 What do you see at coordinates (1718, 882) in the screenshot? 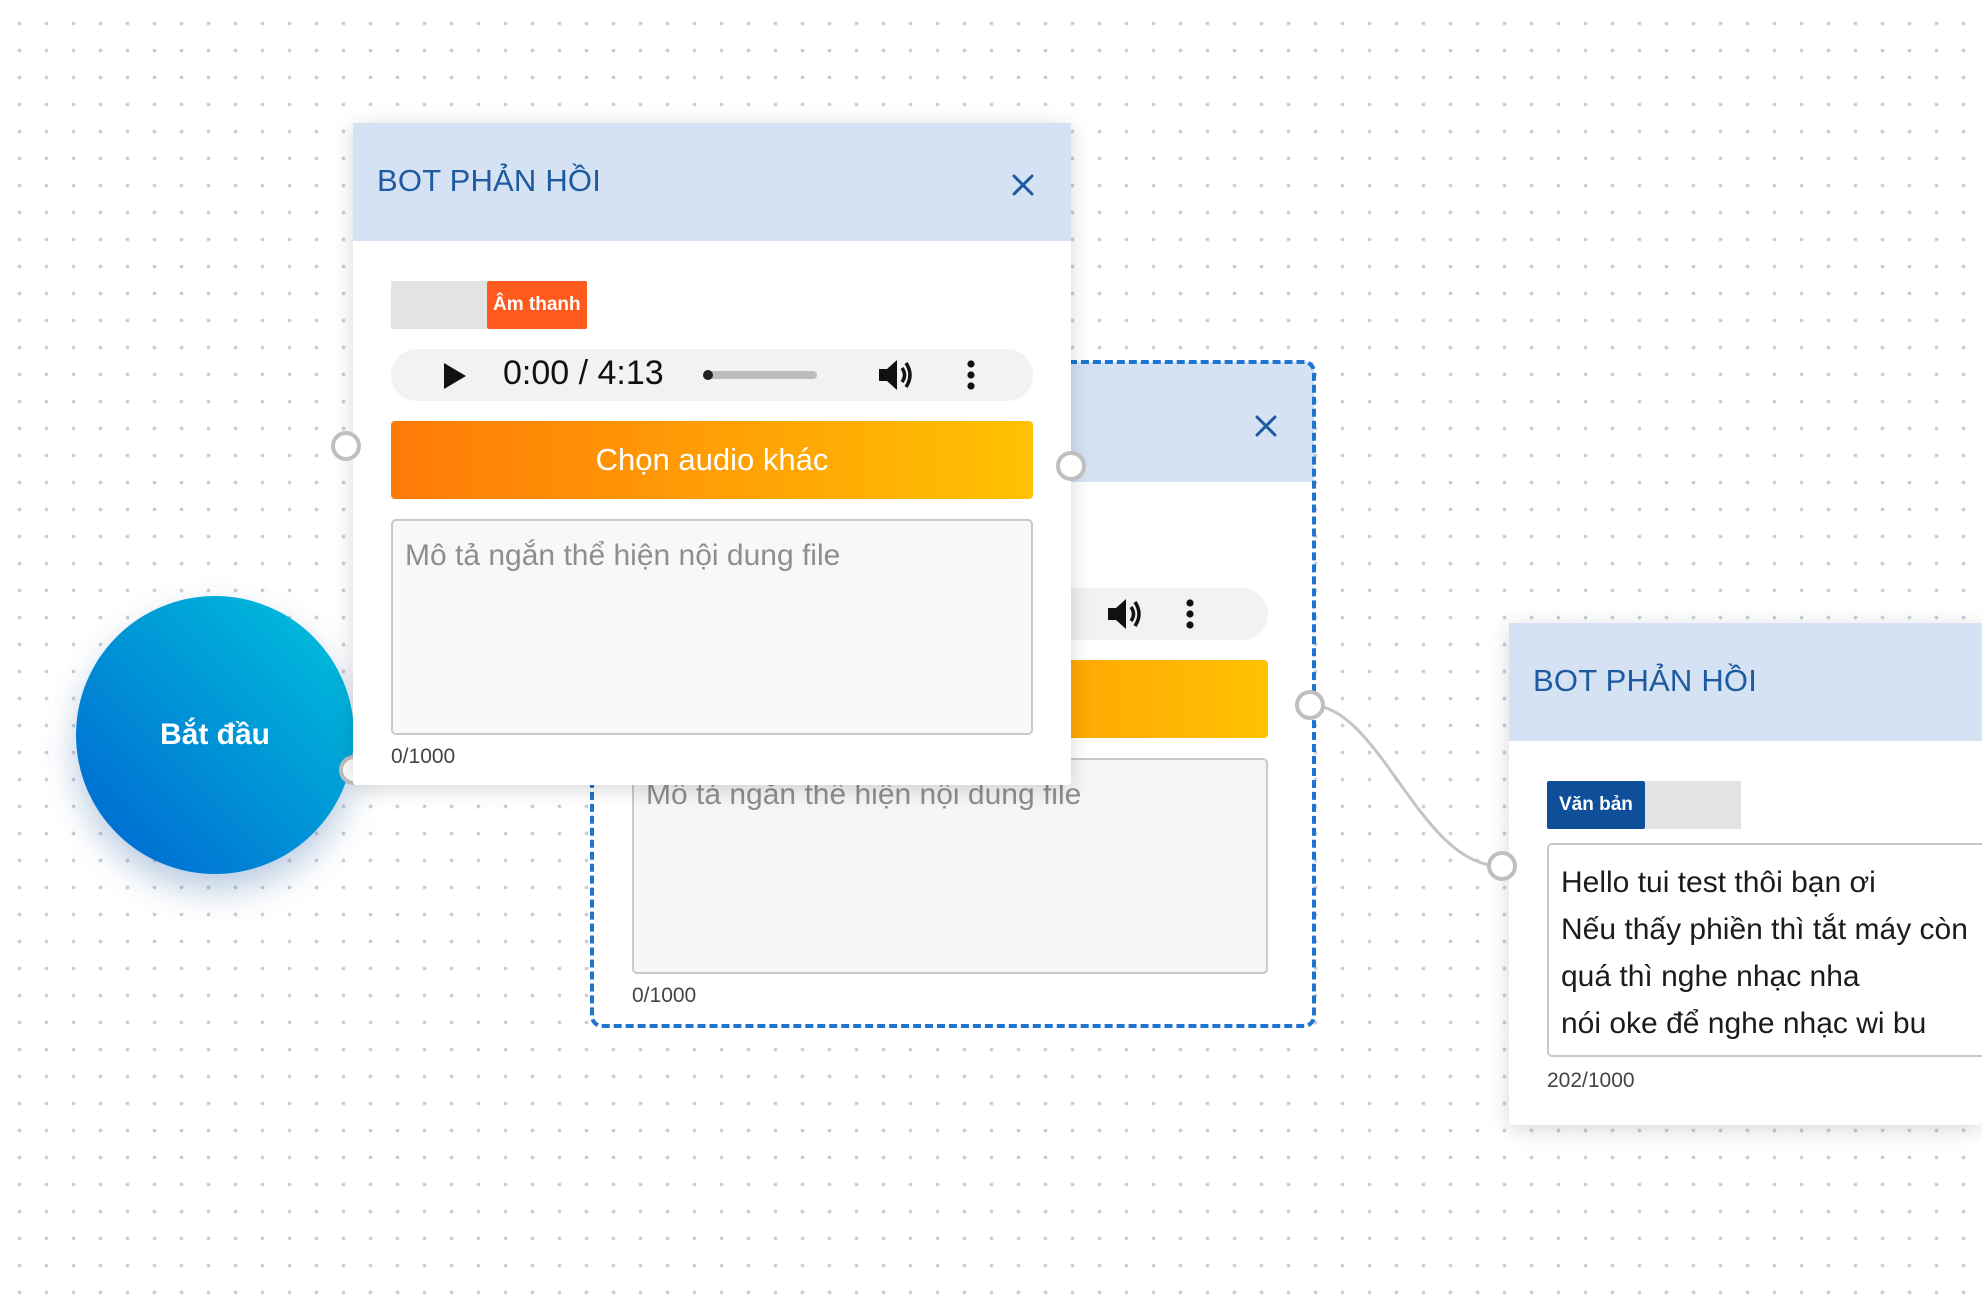
I see `message-line: Hello tui test thôi bạn ơi` at bounding box center [1718, 882].